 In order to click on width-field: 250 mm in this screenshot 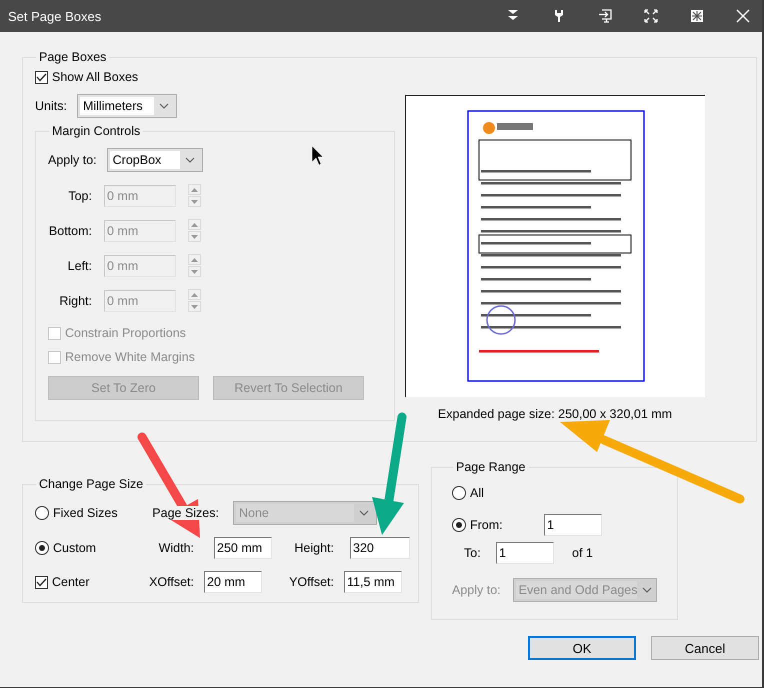, I will do `click(243, 548)`.